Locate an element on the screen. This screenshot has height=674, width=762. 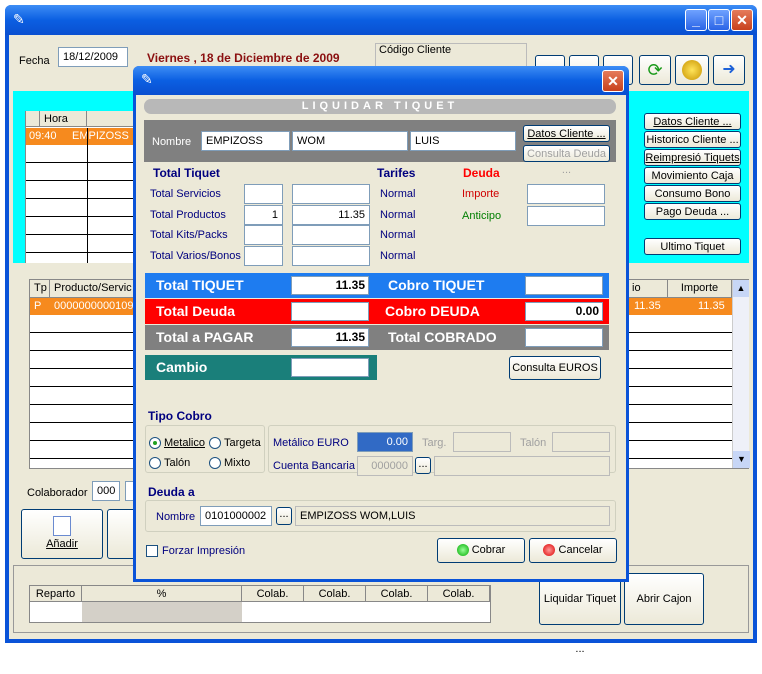
cobro-deuda-value: 0.00 is located at coordinates (564, 311).